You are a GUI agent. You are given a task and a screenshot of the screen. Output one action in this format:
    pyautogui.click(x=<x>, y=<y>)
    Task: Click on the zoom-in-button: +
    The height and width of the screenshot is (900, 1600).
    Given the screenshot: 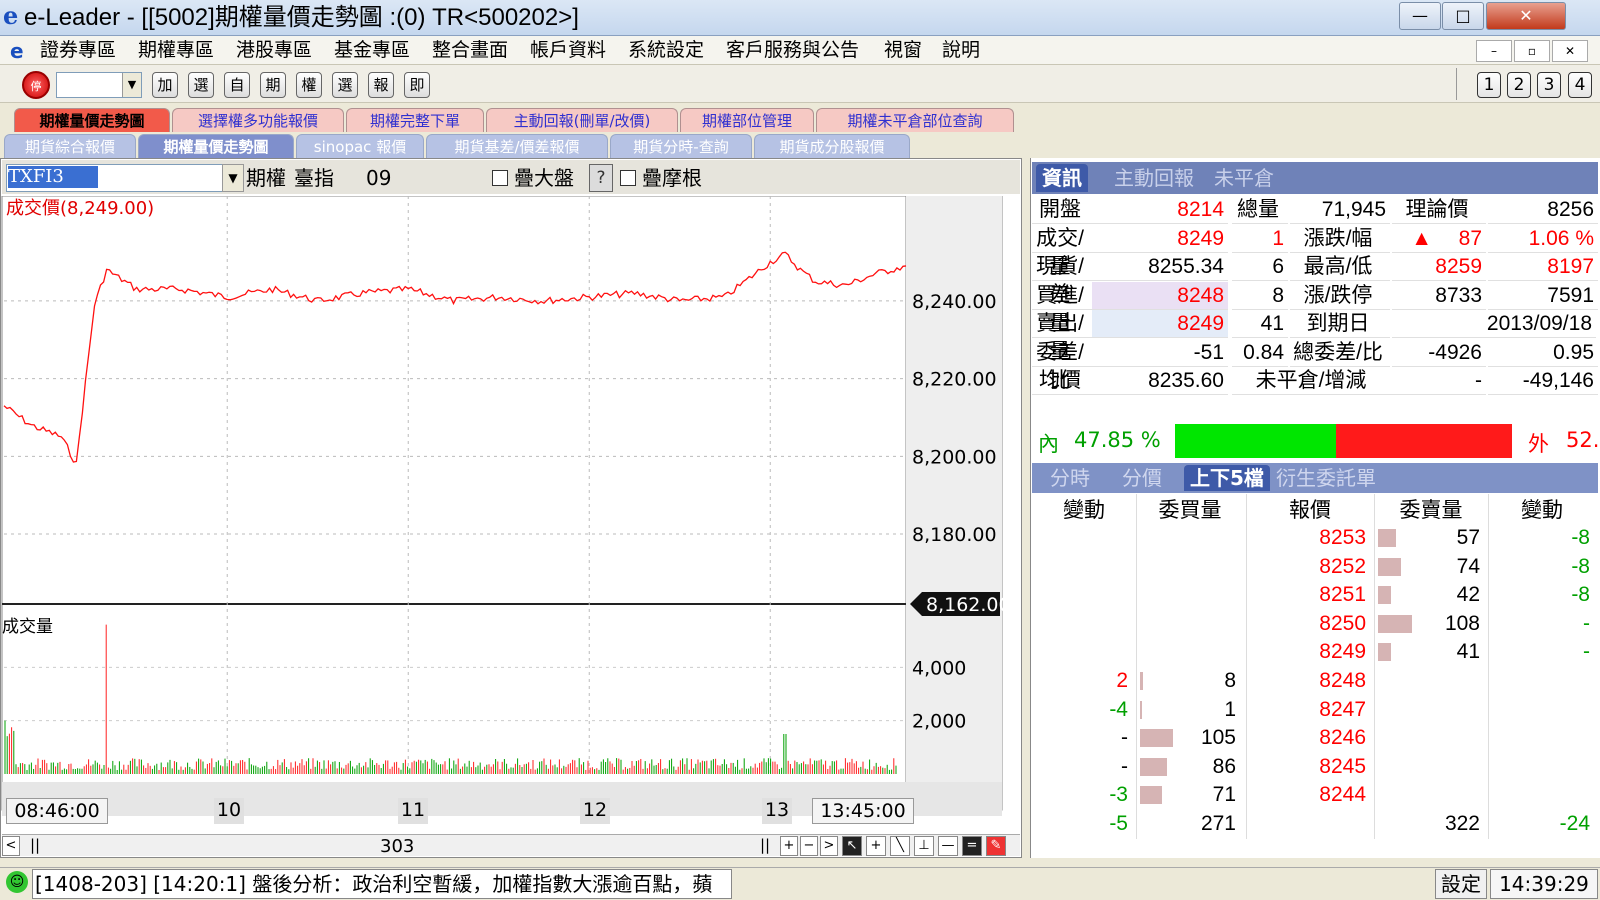 What is the action you would take?
    pyautogui.click(x=789, y=846)
    